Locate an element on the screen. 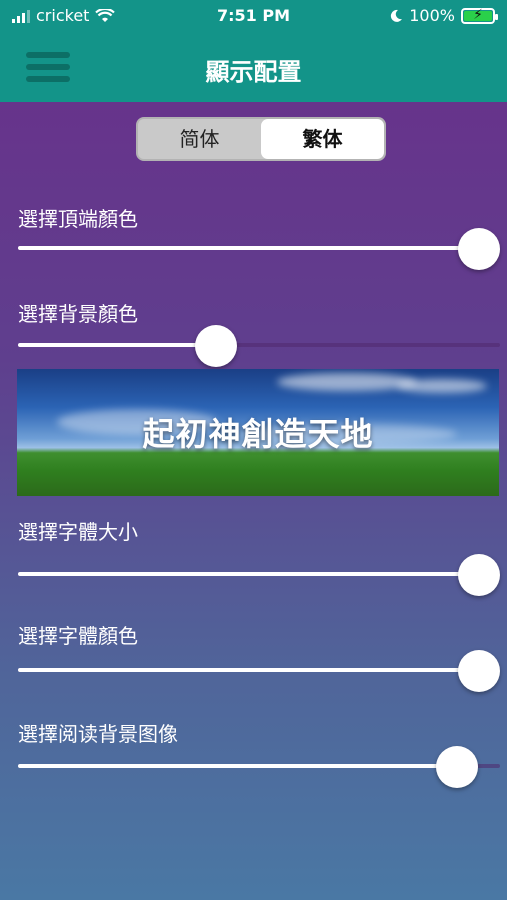 The width and height of the screenshot is (507, 900). reading-background-label: 選擇阅读背景图像 is located at coordinates (98, 734).